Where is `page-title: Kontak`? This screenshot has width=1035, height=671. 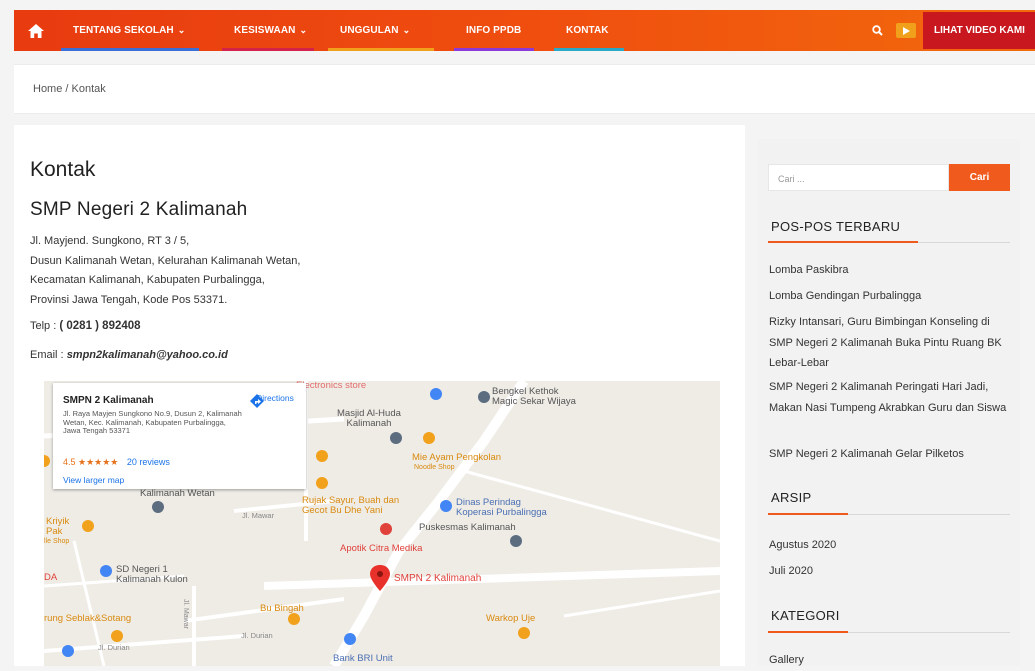 page-title: Kontak is located at coordinates (63, 169).